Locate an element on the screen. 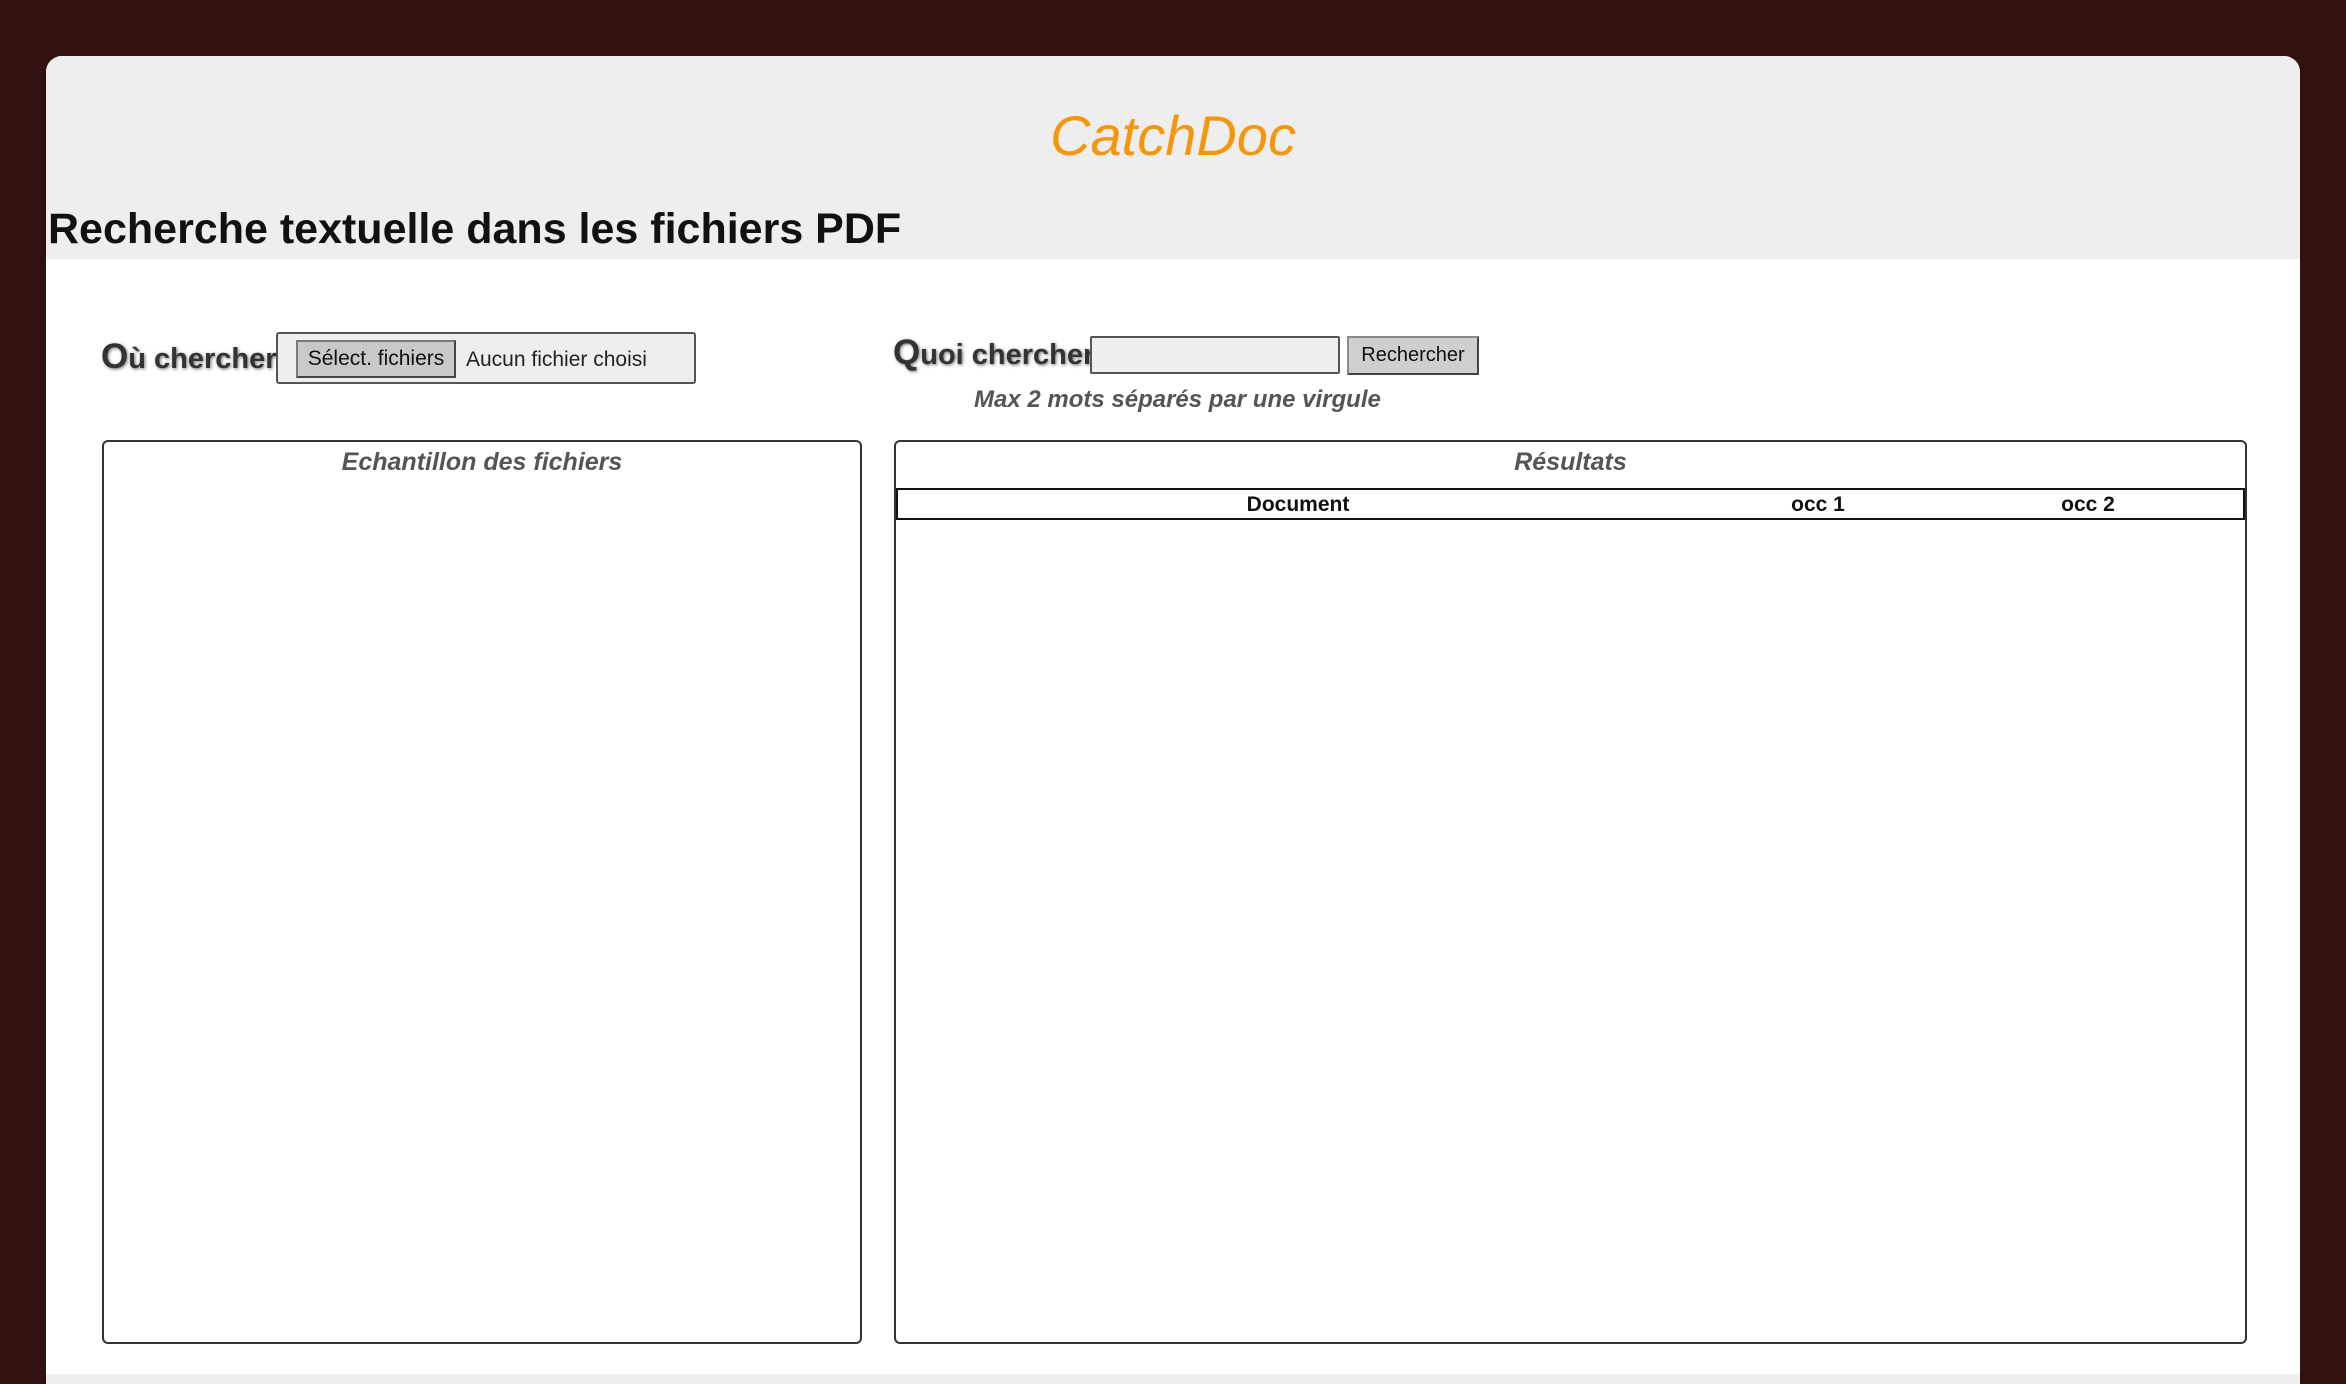  file-picker: Sélect. fichiers Aucun fichier choisi is located at coordinates (486, 358).